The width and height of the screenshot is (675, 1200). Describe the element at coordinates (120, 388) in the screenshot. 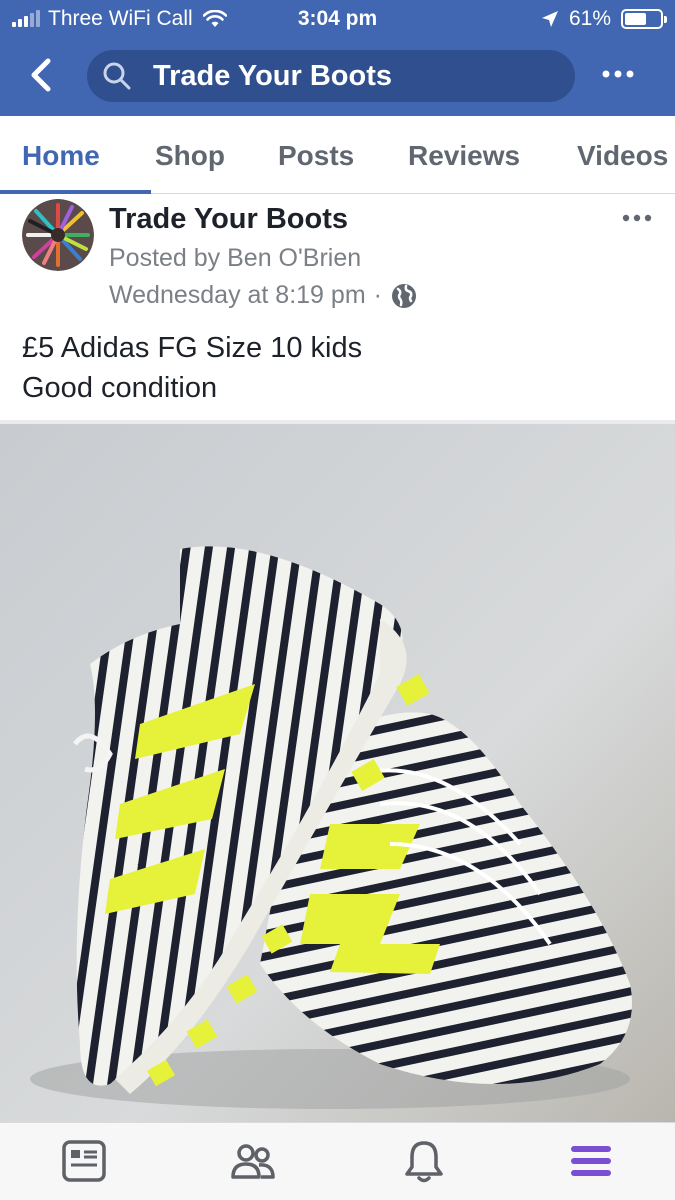

I see `post-text-line: Good condition` at that location.